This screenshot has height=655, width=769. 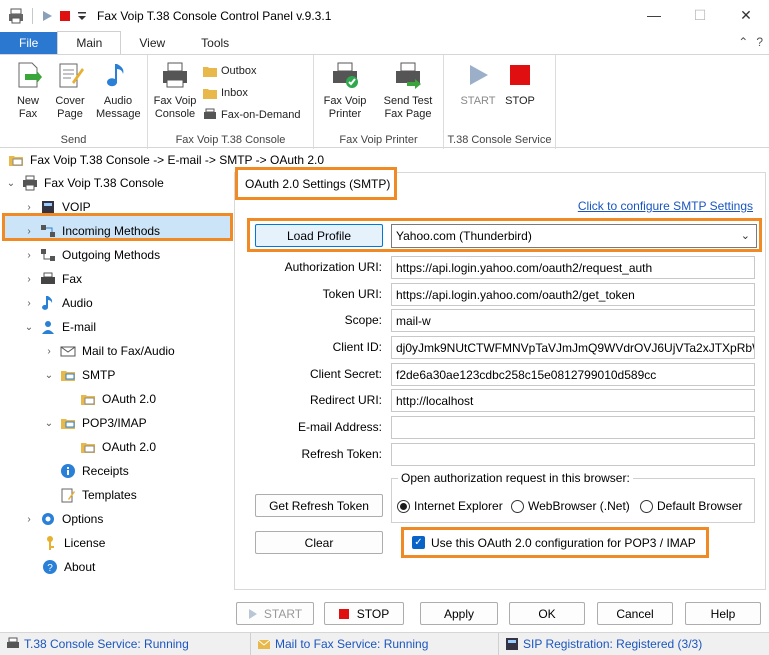 What do you see at coordinates (58, 303) in the screenshot?
I see `tree-item-audio: › Audio` at bounding box center [58, 303].